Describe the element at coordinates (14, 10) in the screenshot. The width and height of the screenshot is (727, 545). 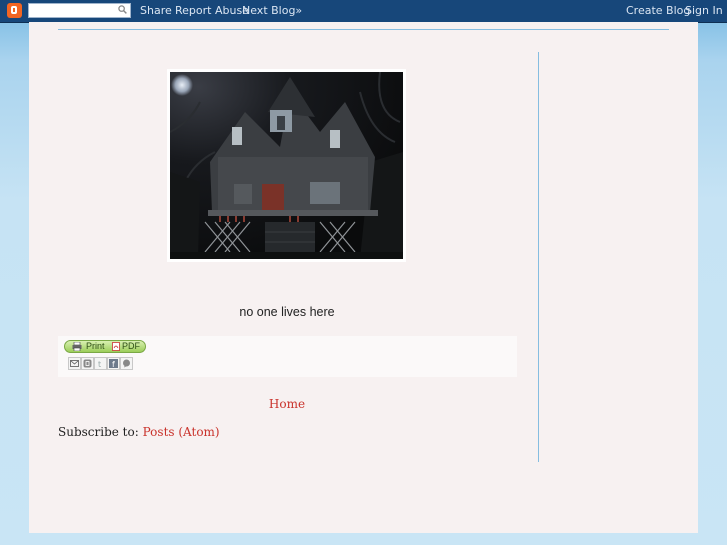
I see `blogger-logo-icon` at that location.